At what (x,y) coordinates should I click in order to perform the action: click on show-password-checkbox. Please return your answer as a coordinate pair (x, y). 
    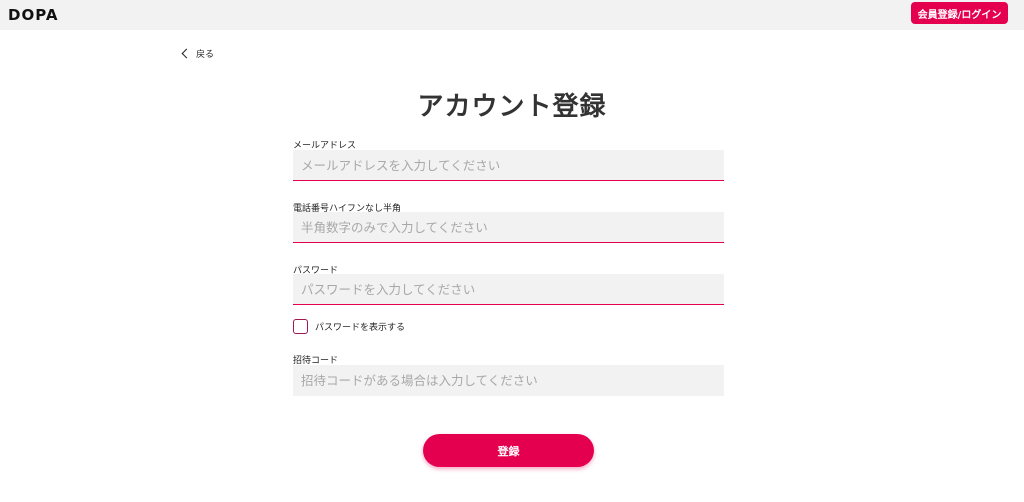
    Looking at the image, I should click on (300, 326).